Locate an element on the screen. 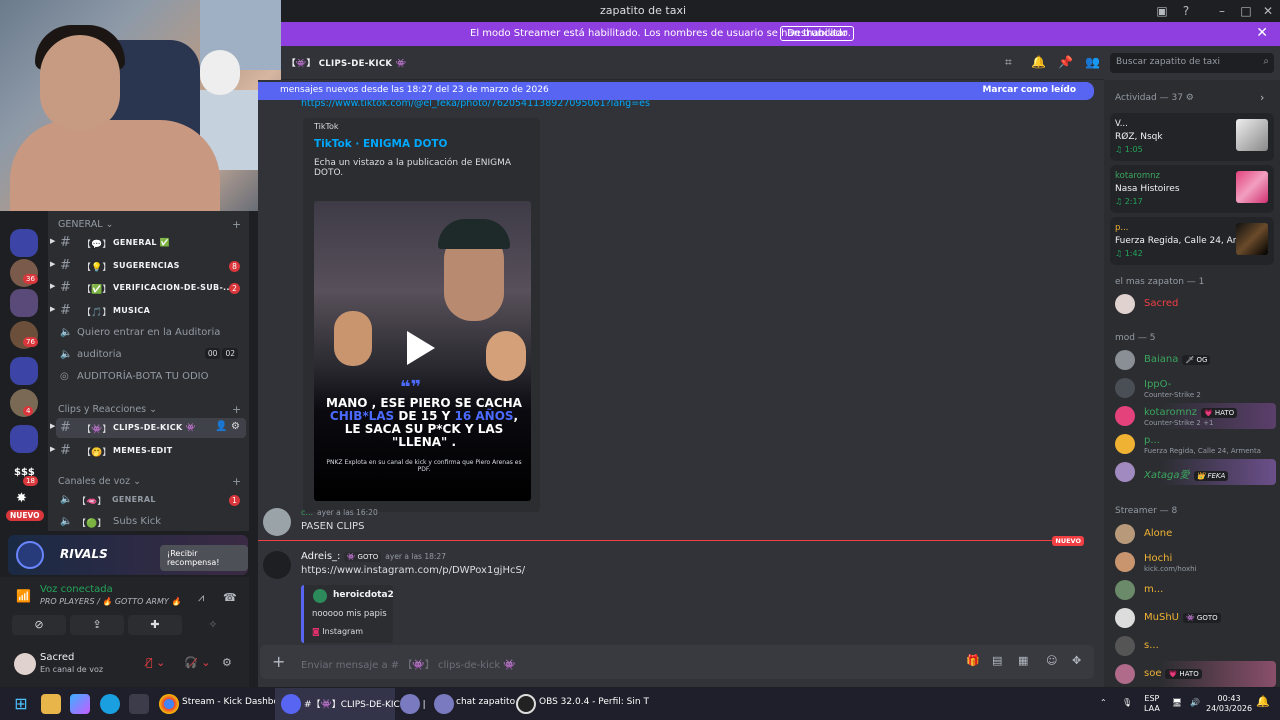 This screenshot has width=1280, height=720. disconnect-icon: ☎ is located at coordinates (230, 597).